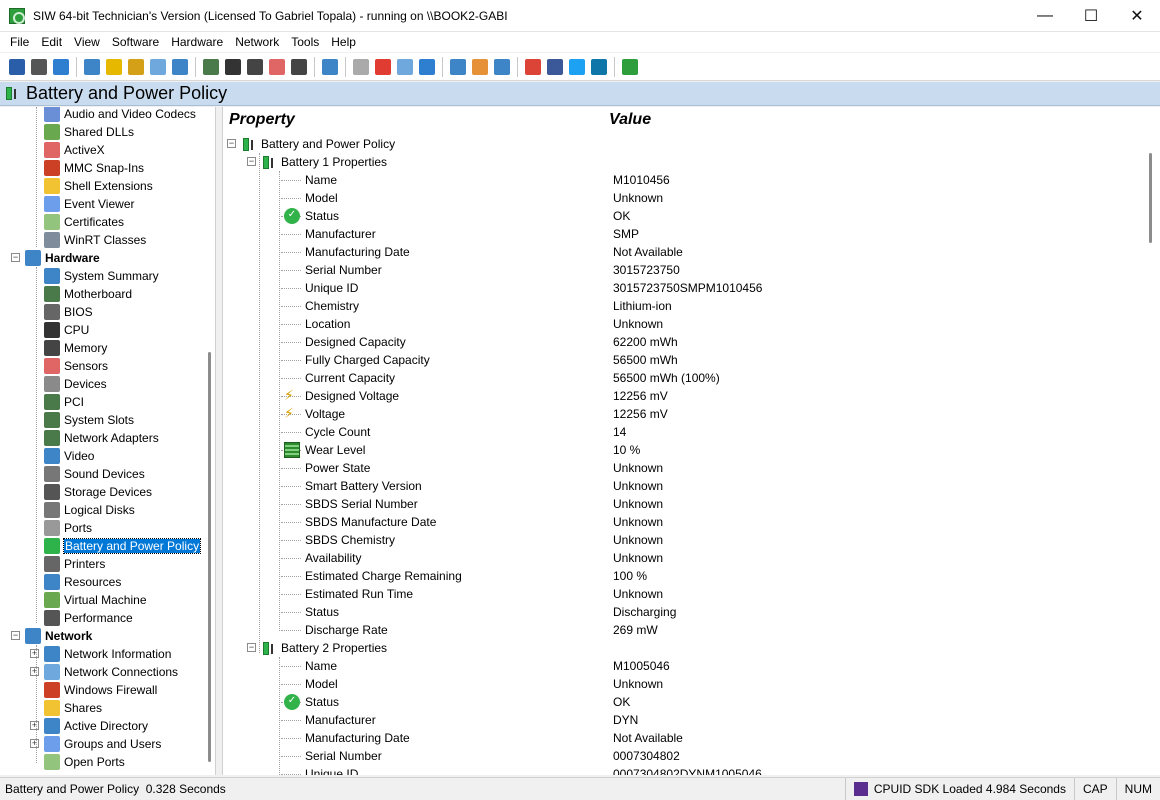 The height and width of the screenshot is (800, 1160). What do you see at coordinates (599, 66) in the screenshot?
I see `linkedin-icon` at bounding box center [599, 66].